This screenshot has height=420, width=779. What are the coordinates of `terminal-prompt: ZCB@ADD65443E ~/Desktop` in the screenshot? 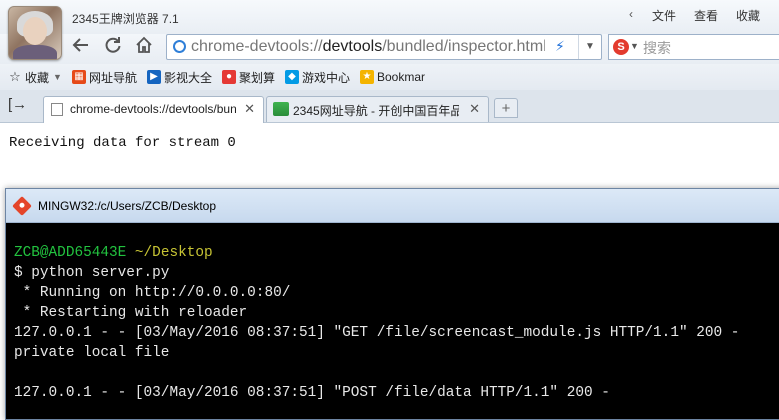 It's located at (113, 253).